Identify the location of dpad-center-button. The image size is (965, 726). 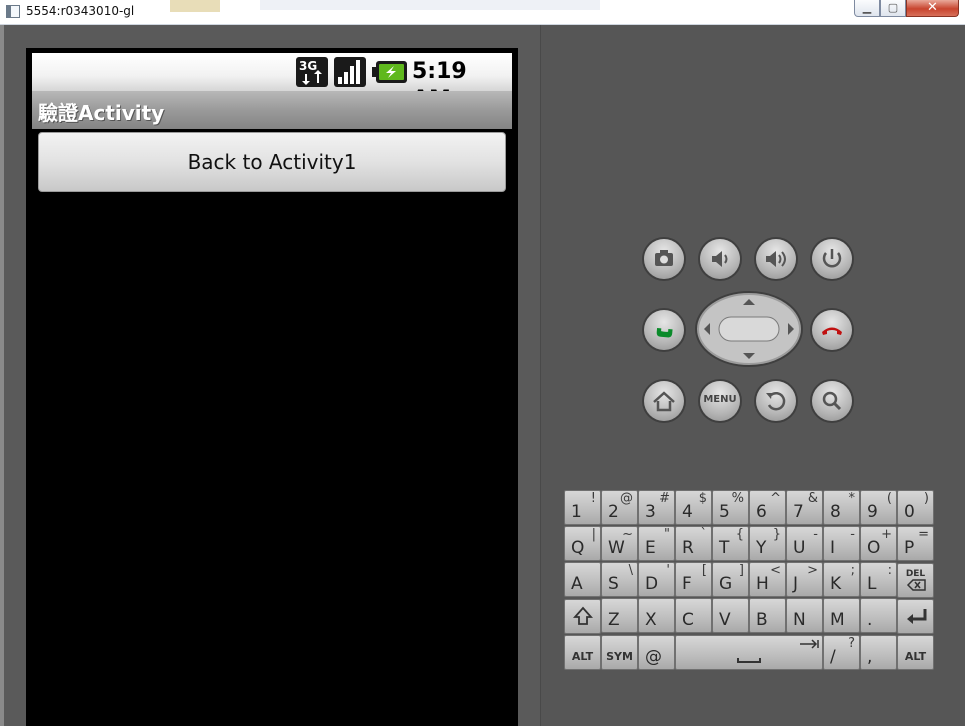
(749, 329).